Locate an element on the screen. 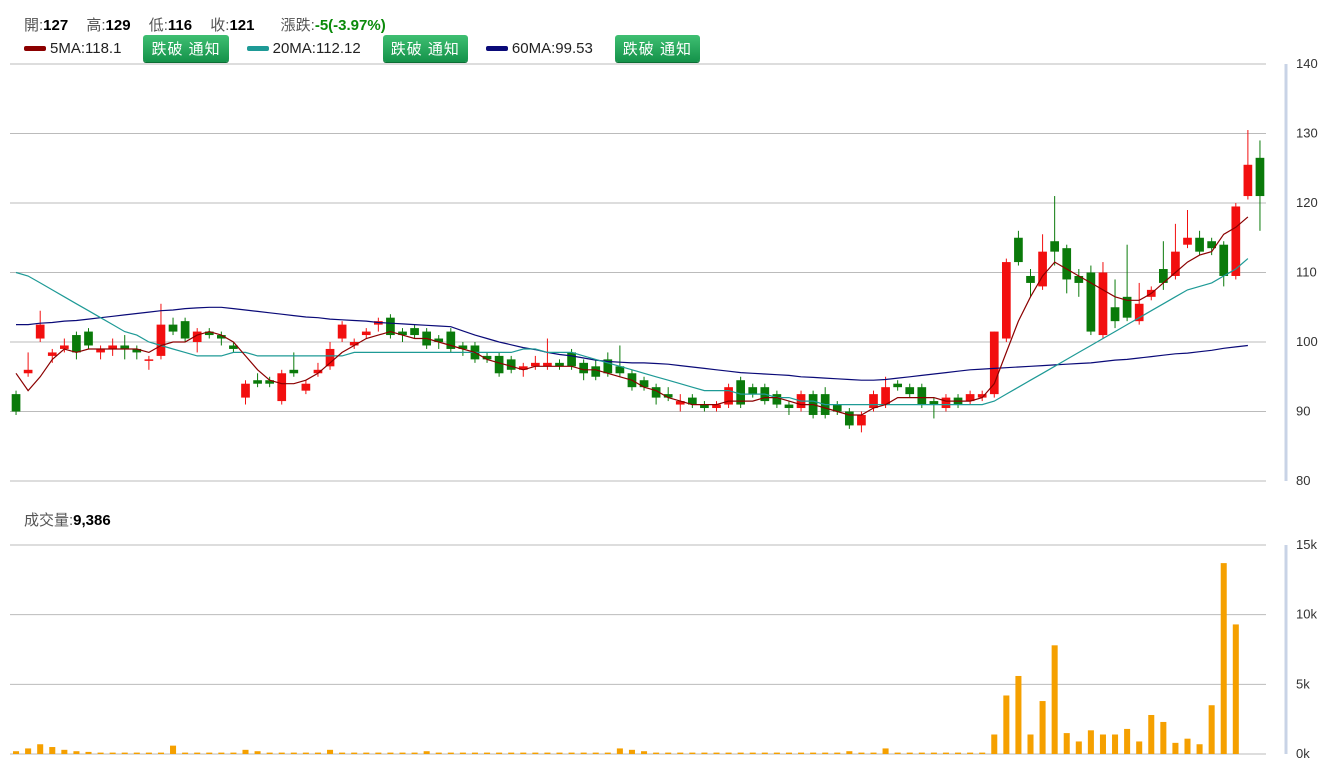  volume-tick-label: 15k is located at coordinates (1306, 544).